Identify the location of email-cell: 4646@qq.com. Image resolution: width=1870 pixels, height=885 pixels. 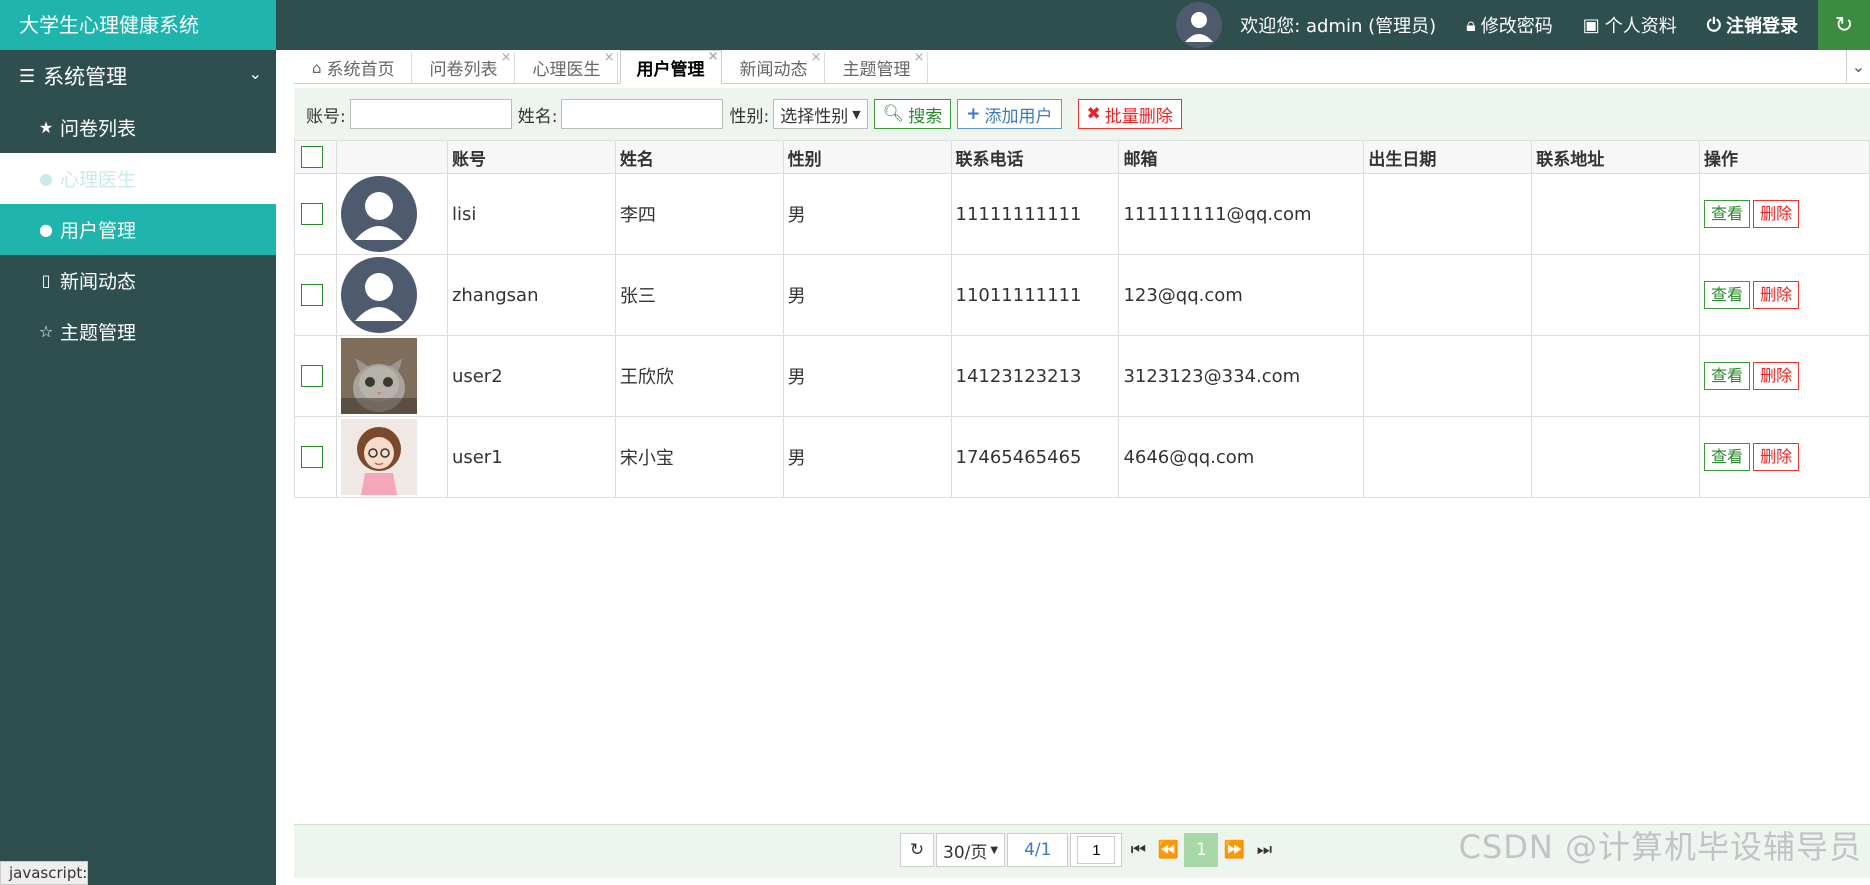
(1241, 457).